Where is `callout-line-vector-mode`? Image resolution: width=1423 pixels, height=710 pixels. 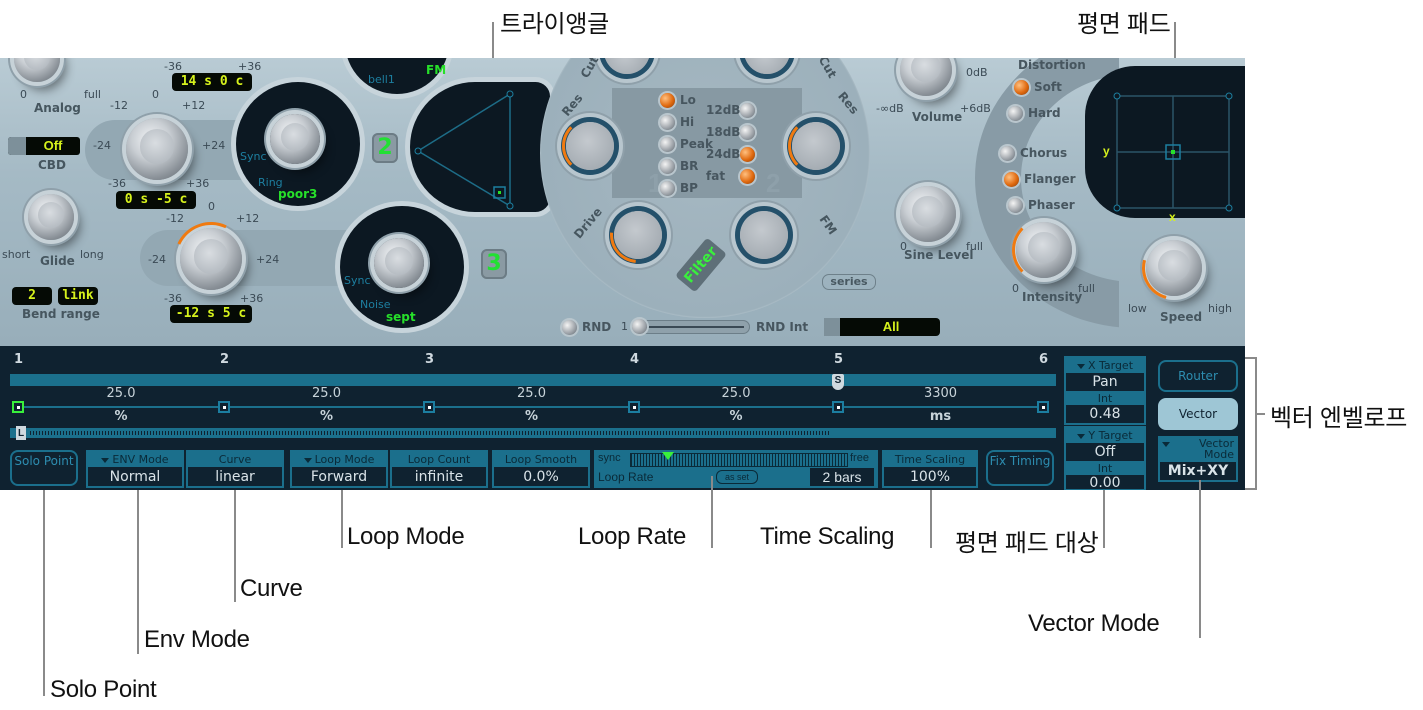
callout-line-vector-mode is located at coordinates (1200, 559).